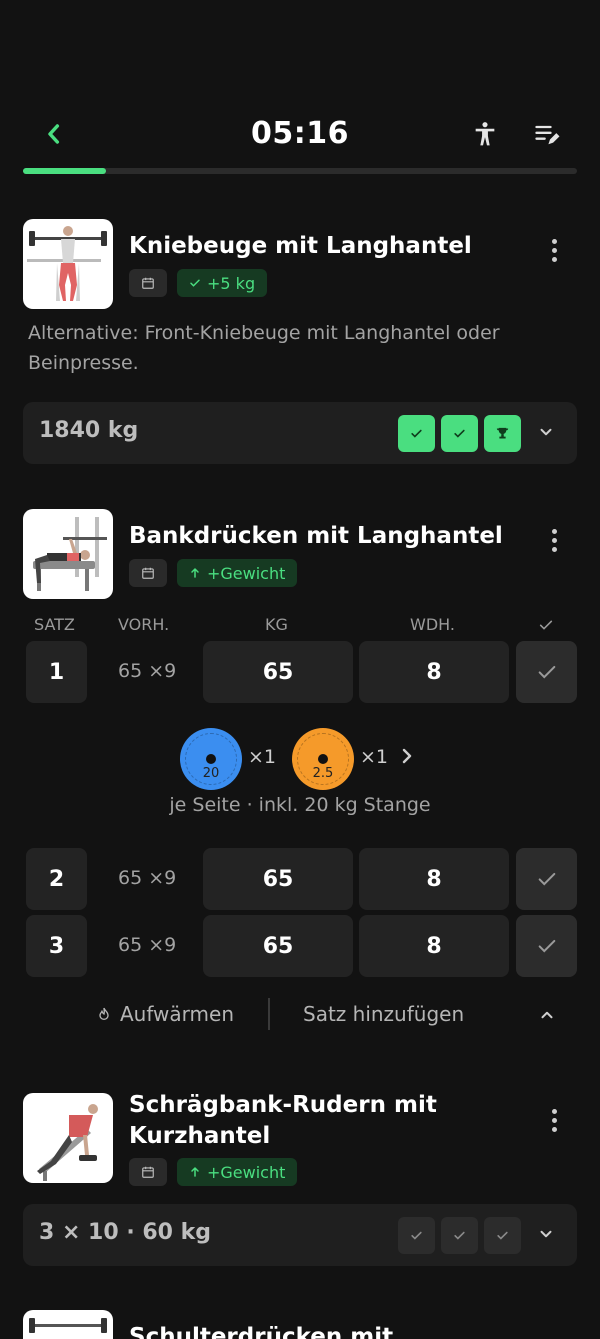 Image resolution: width=600 pixels, height=1339 pixels. I want to click on set-number: 2, so click(56, 879).